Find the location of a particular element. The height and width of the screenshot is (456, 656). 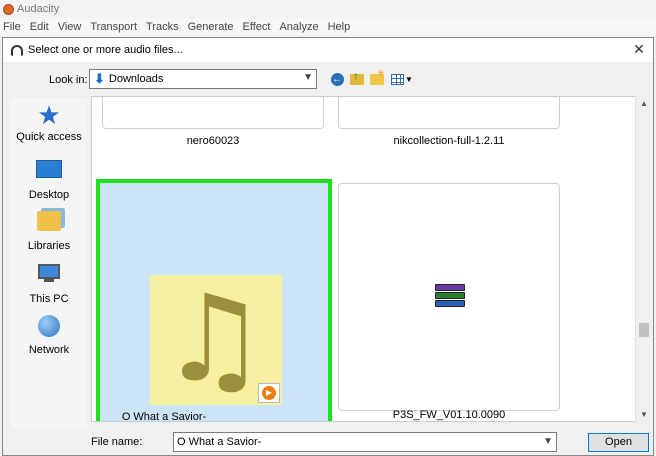

music-note-icon: ♫ is located at coordinates (214, 339).